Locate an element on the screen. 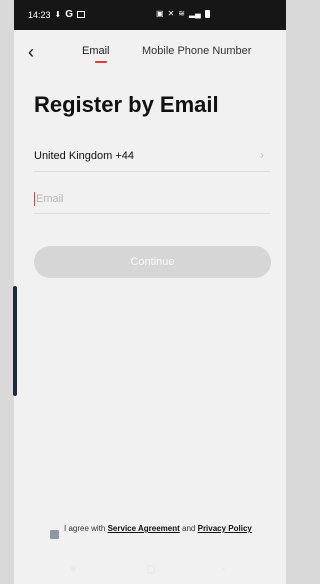  agreement-checkbox is located at coordinates (54, 534).